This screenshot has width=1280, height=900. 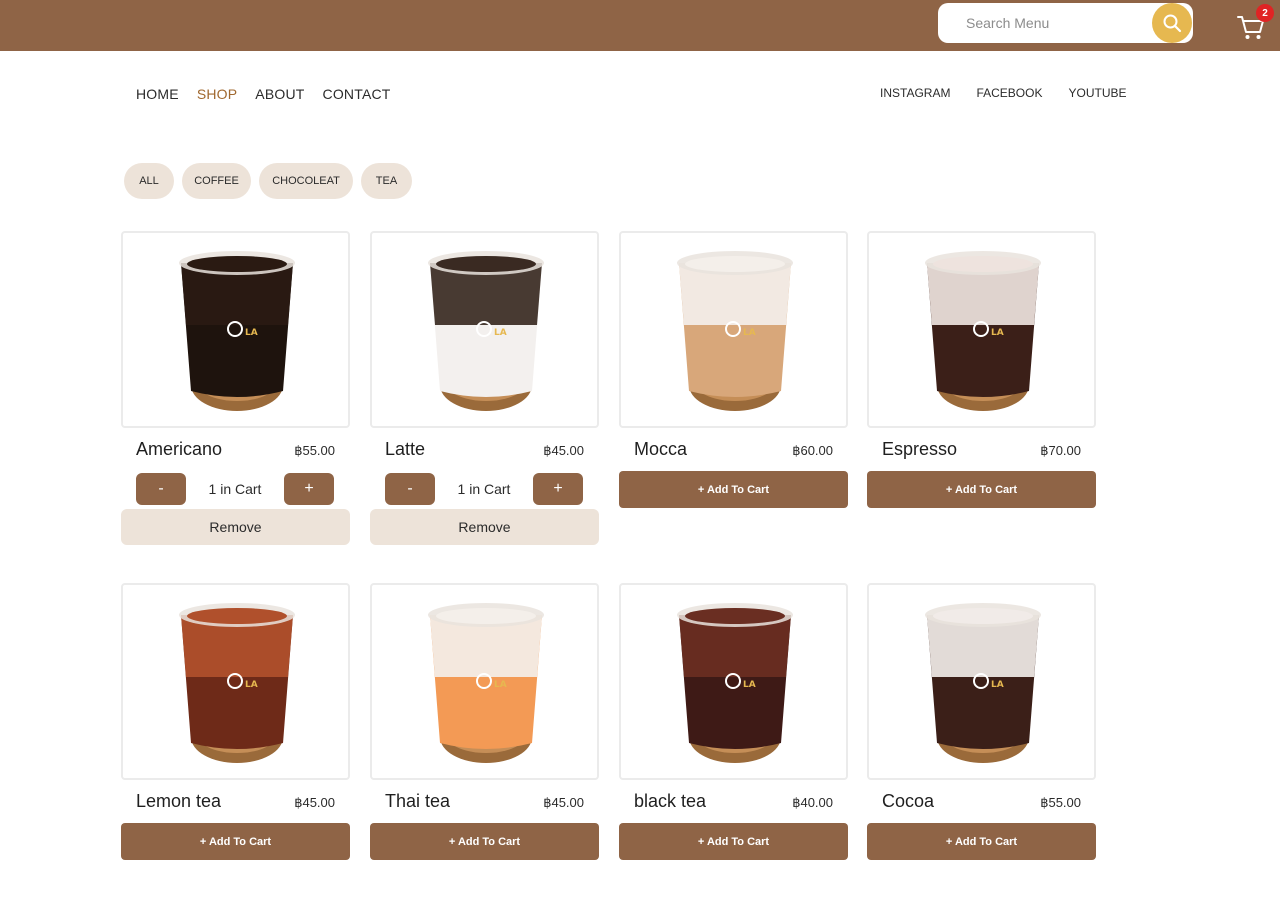 What do you see at coordinates (1060, 450) in the screenshot?
I see `product-price: ฿70.00` at bounding box center [1060, 450].